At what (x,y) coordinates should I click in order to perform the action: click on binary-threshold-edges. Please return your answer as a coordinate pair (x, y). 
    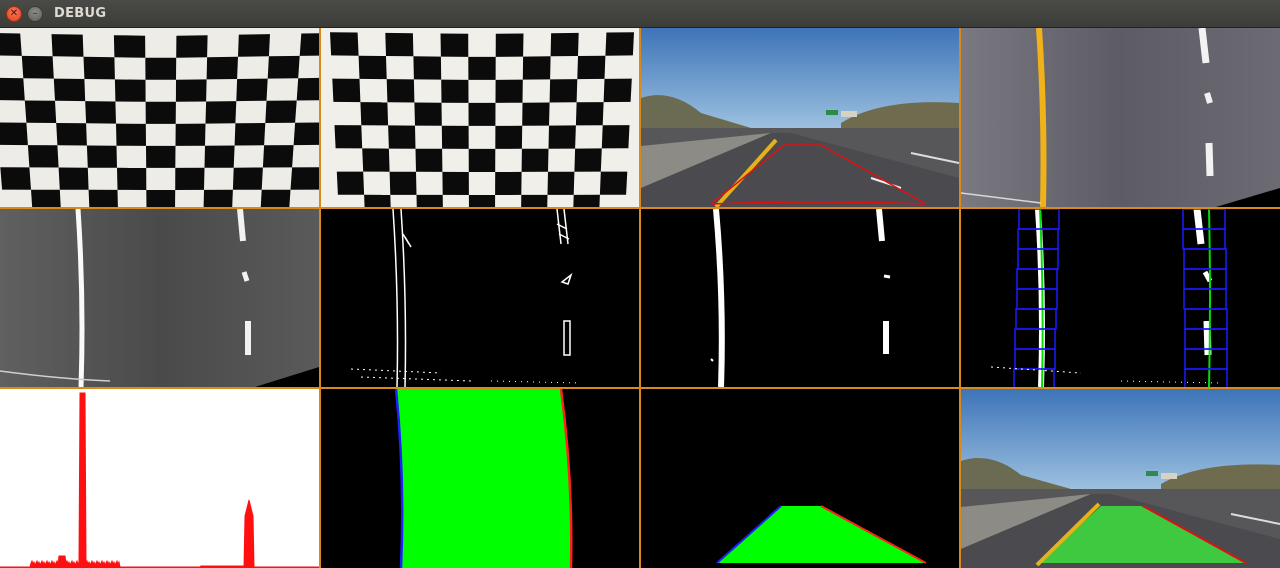
    Looking at the image, I should click on (480, 298).